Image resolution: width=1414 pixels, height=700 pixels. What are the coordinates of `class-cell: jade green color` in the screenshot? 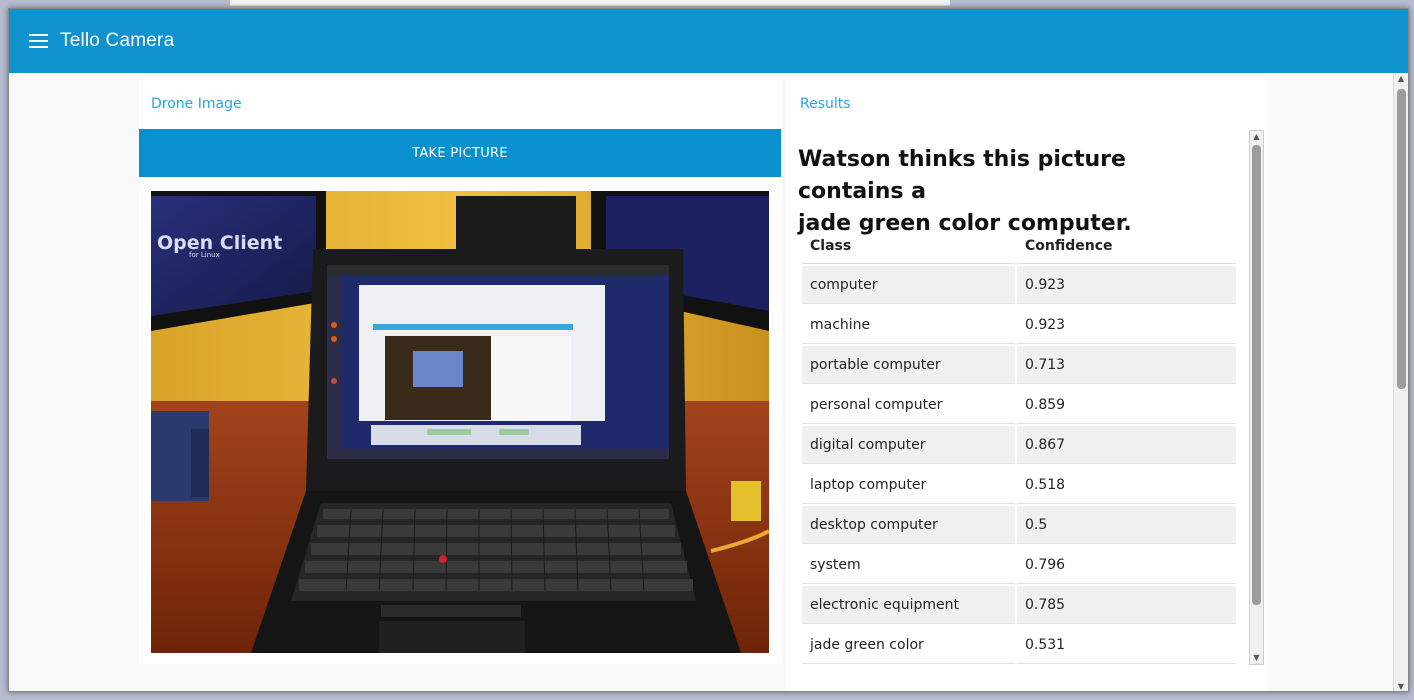 It's located at (908, 645).